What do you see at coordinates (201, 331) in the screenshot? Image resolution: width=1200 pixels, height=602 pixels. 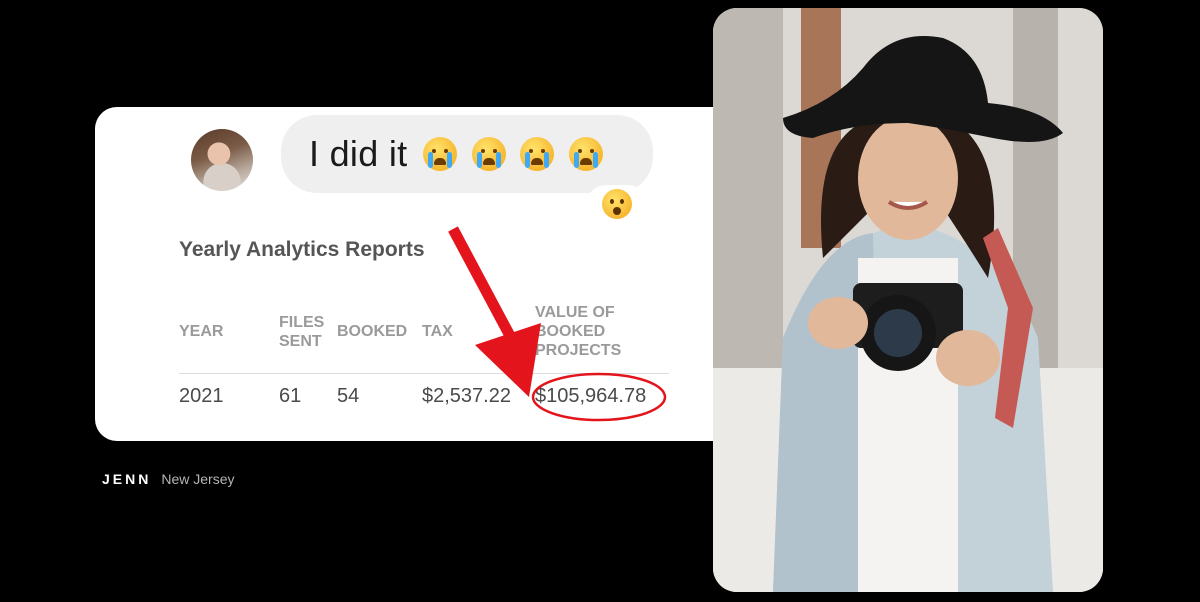 I see `header-year: YEAR` at bounding box center [201, 331].